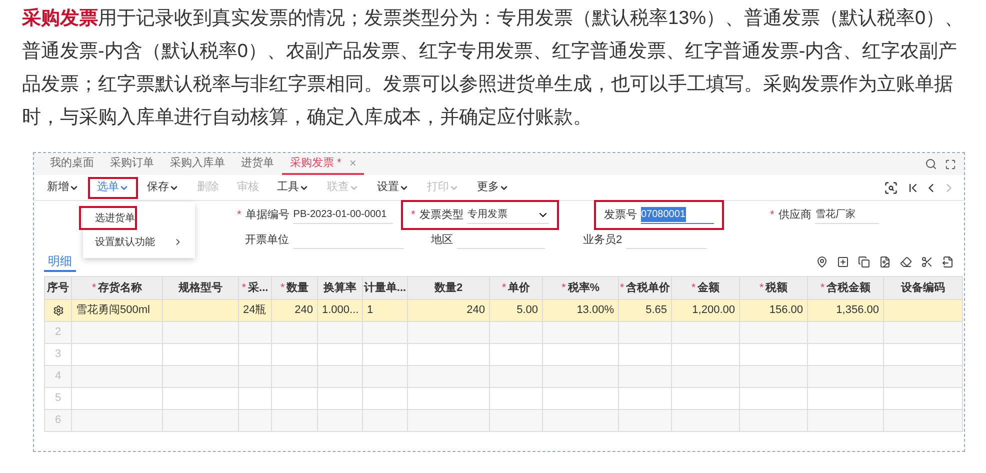 Image resolution: width=986 pixels, height=473 pixels. I want to click on table-cell-text: 156.00, so click(786, 310).